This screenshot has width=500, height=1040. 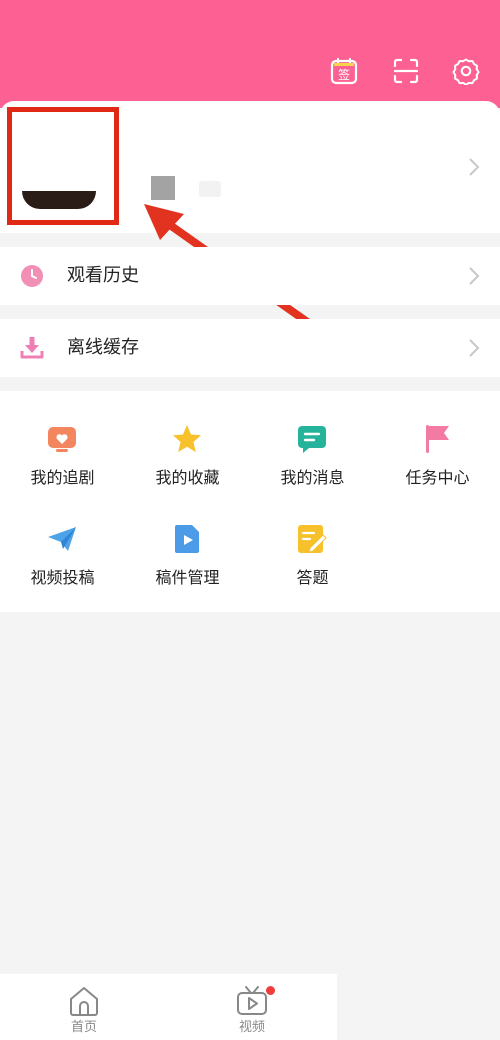 I want to click on sign-in-icon: 签, so click(x=344, y=71).